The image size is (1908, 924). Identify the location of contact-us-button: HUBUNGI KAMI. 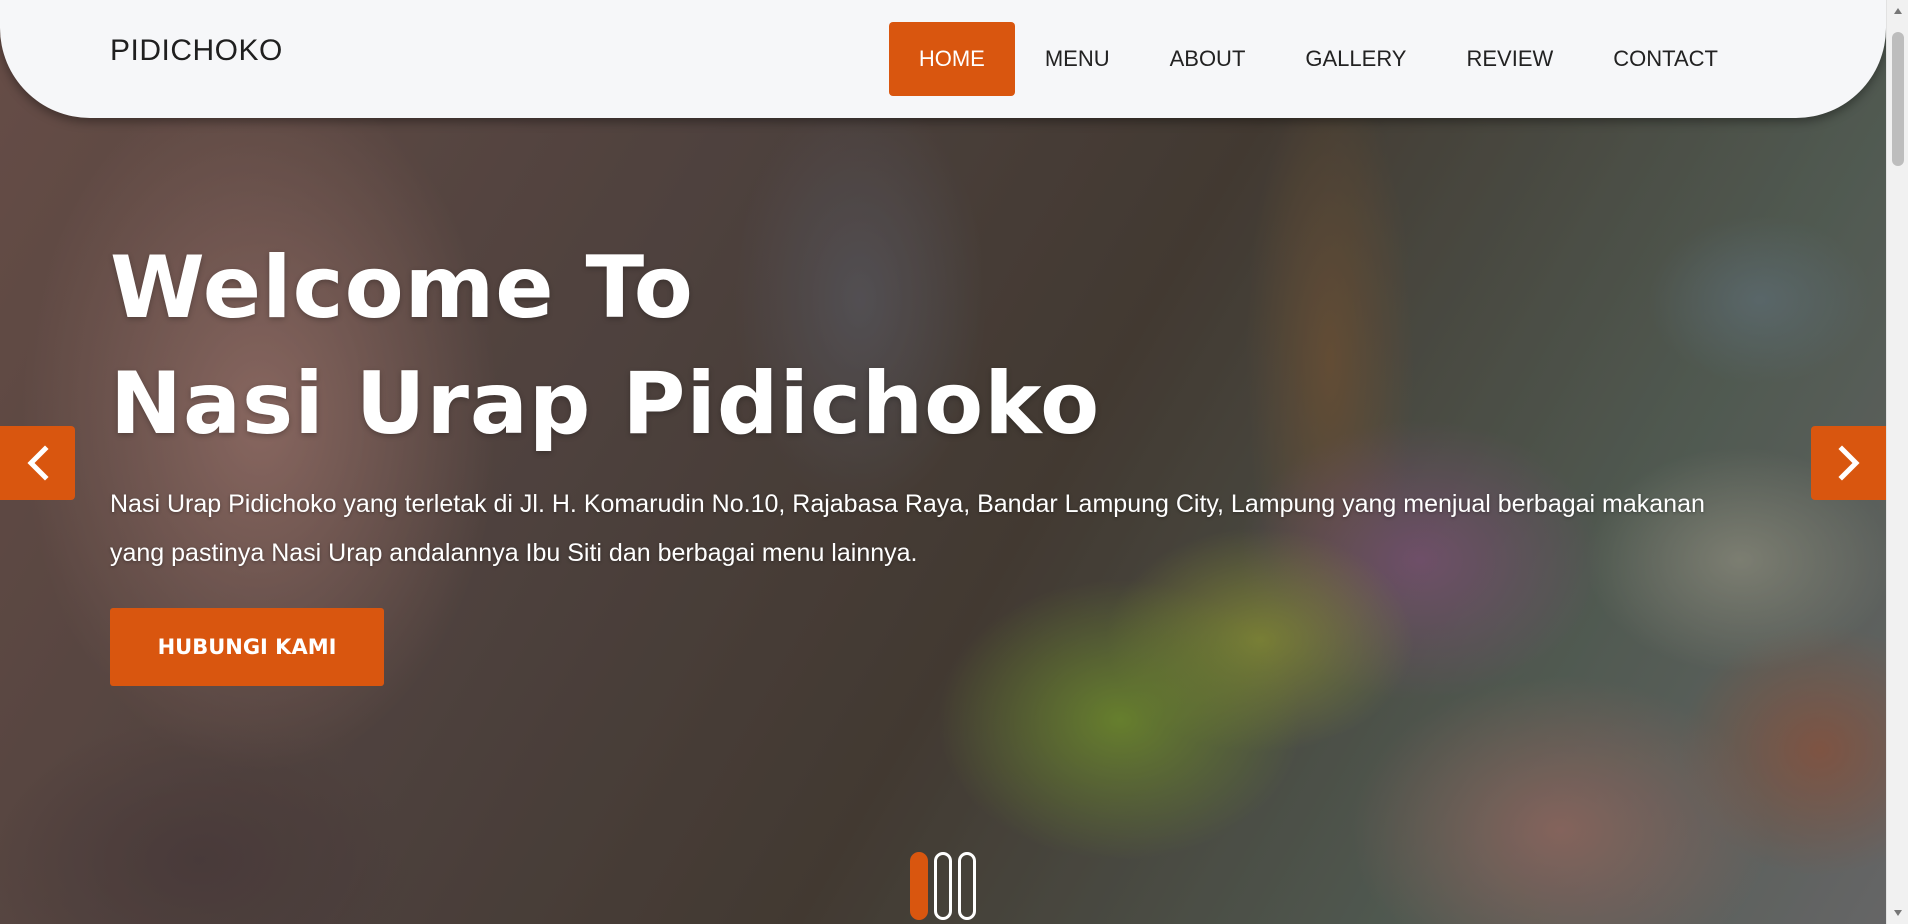
(247, 647).